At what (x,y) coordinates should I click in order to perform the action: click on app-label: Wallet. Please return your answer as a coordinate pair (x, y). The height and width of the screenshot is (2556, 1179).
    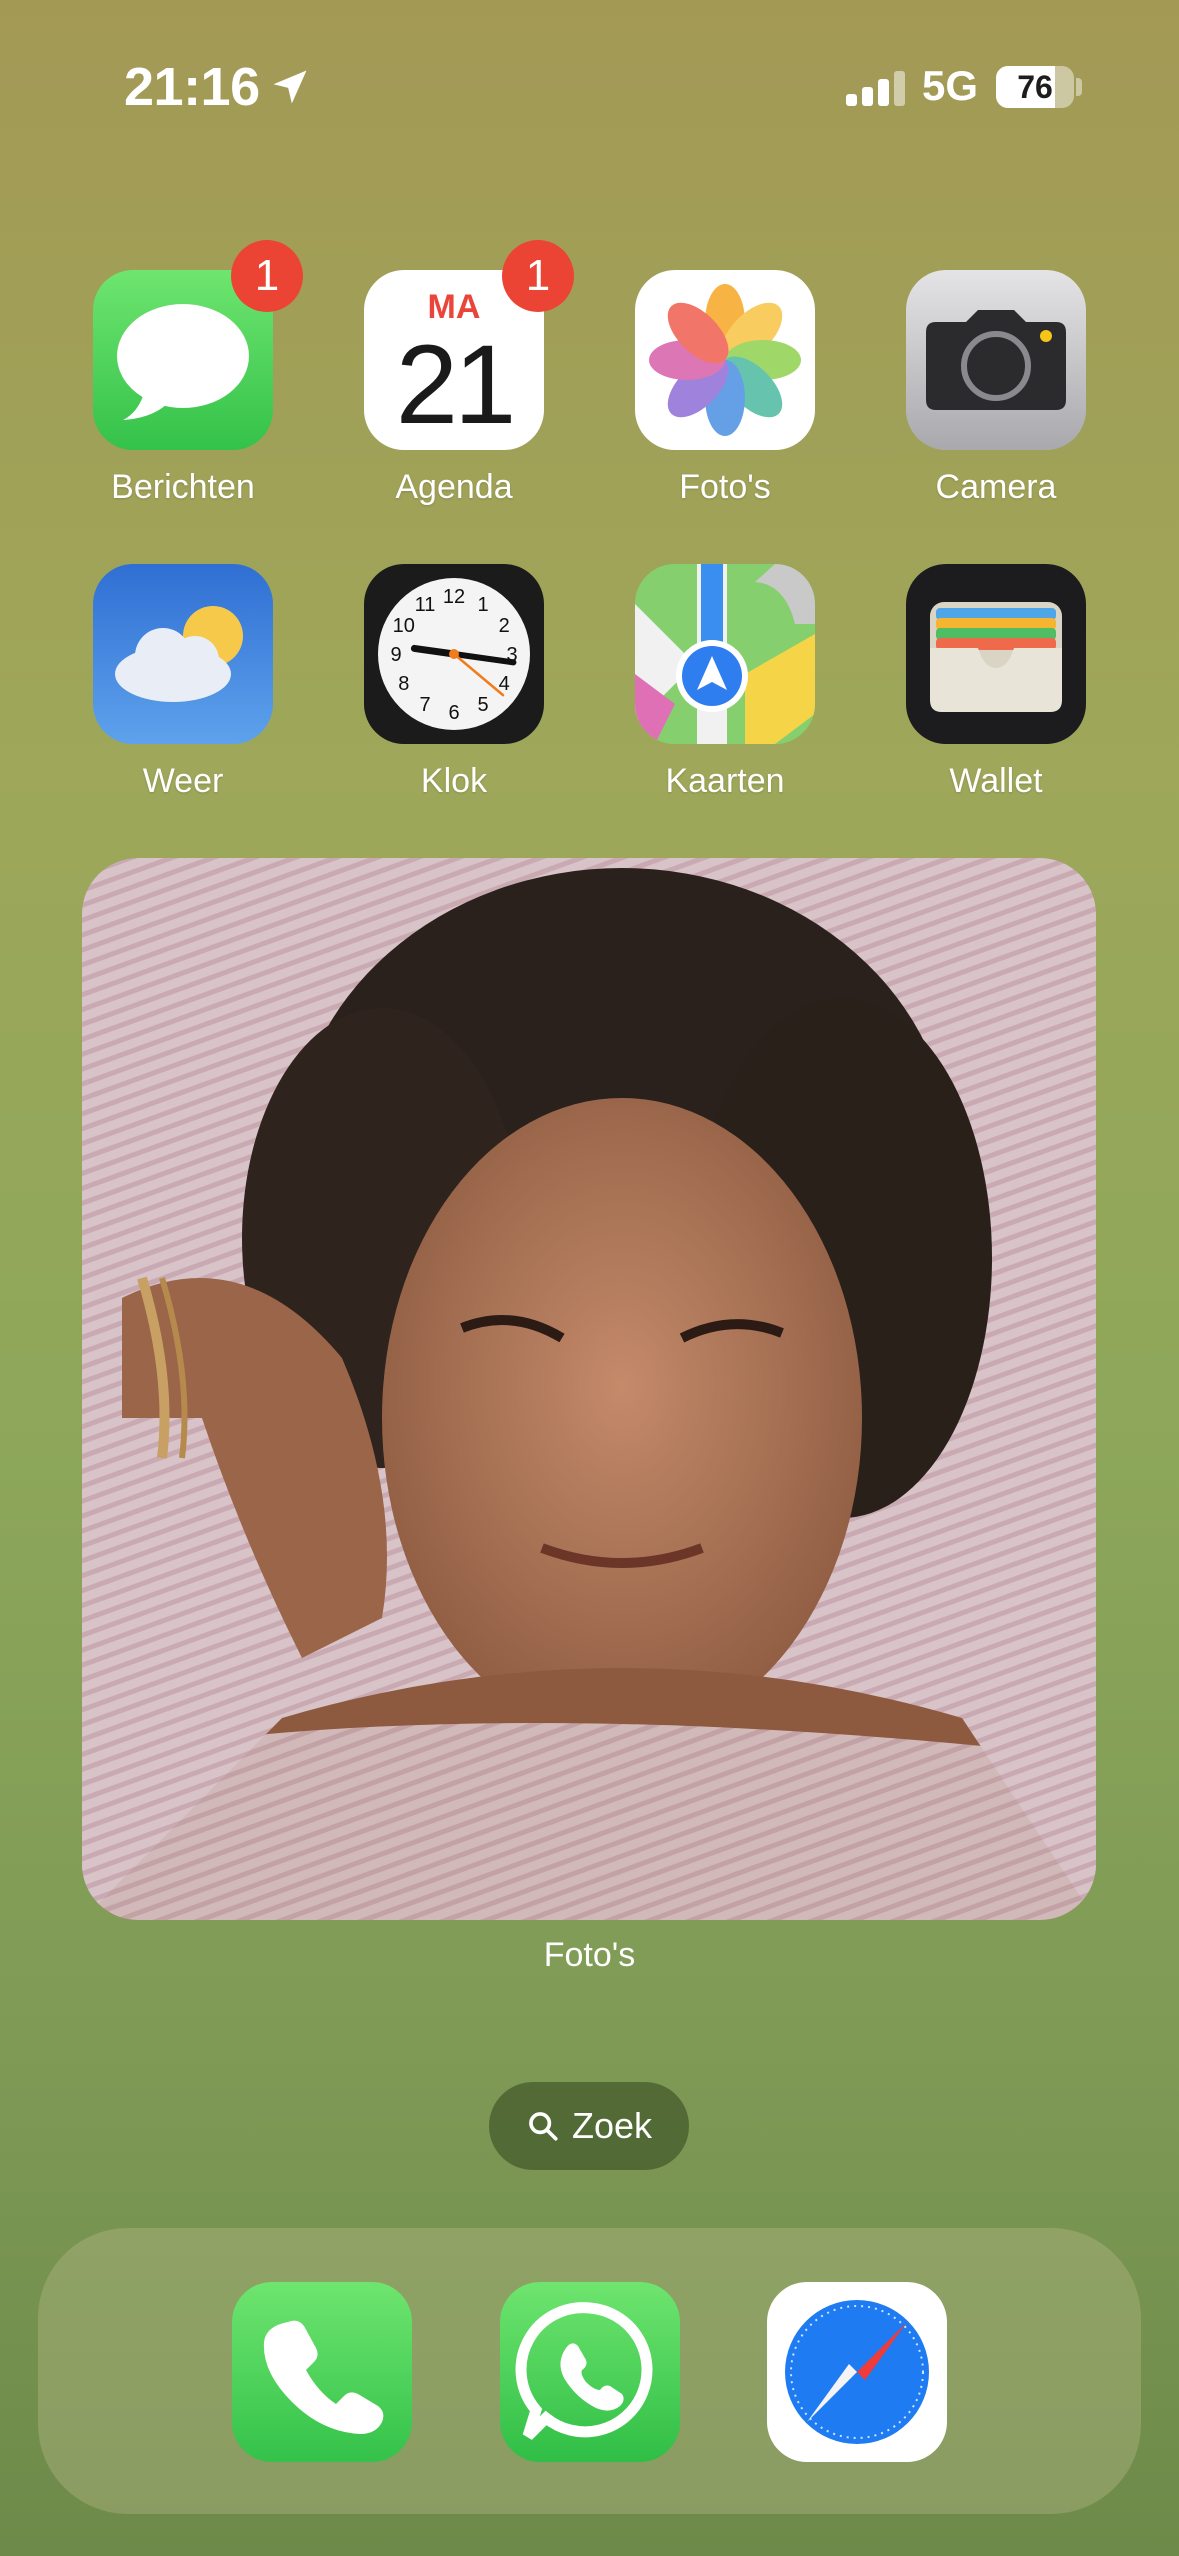
    Looking at the image, I should click on (996, 781).